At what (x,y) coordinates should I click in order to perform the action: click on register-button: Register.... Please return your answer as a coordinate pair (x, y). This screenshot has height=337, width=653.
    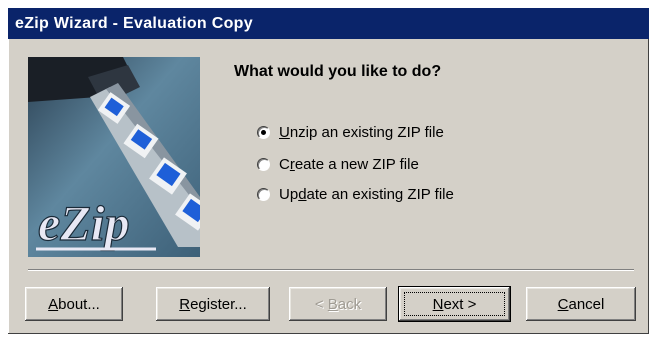
    Looking at the image, I should click on (213, 304).